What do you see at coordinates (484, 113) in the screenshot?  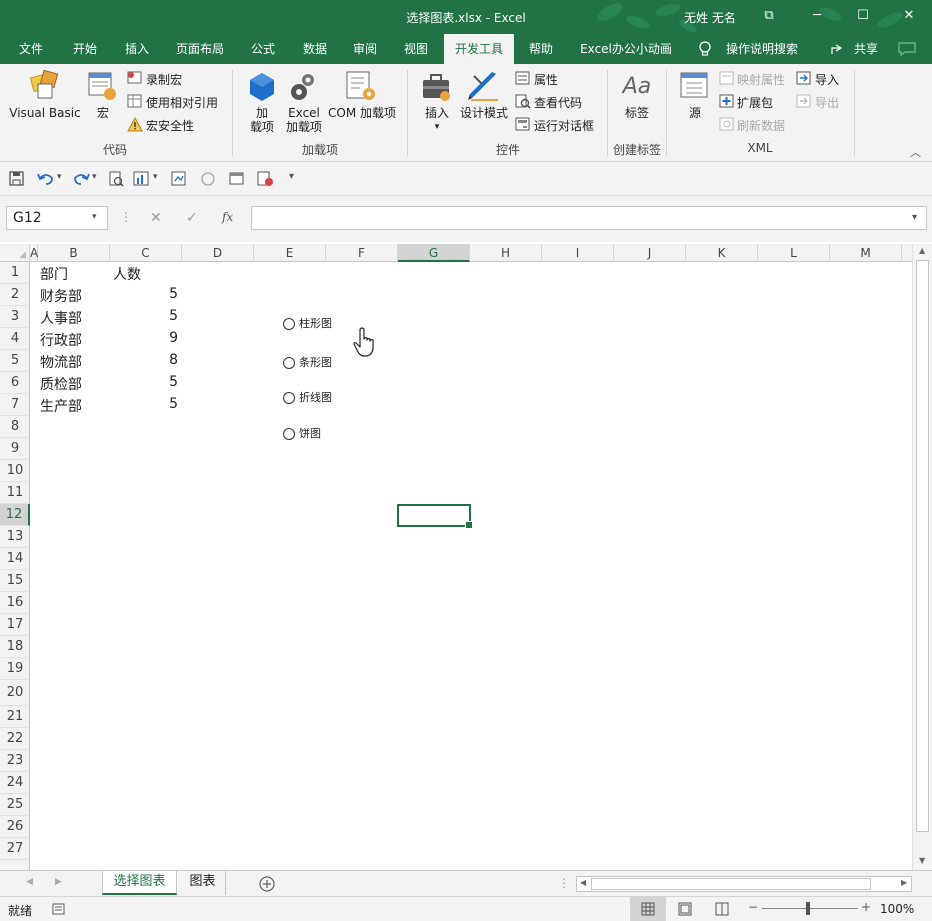 I see `design-mode-button: 设计模式` at bounding box center [484, 113].